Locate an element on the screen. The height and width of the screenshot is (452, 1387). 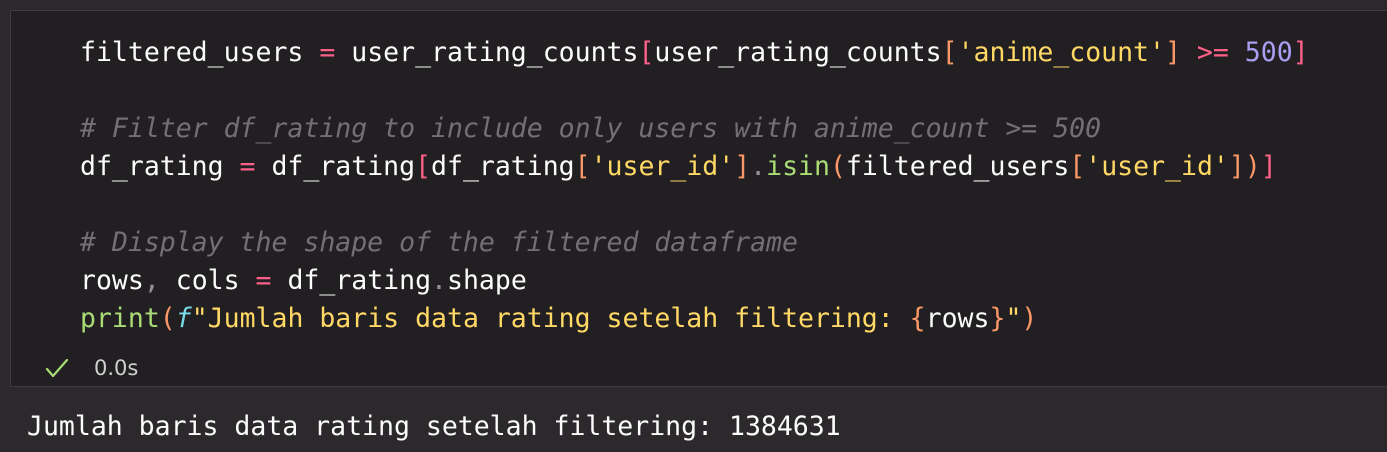
code-token: f is located at coordinates (183, 318).